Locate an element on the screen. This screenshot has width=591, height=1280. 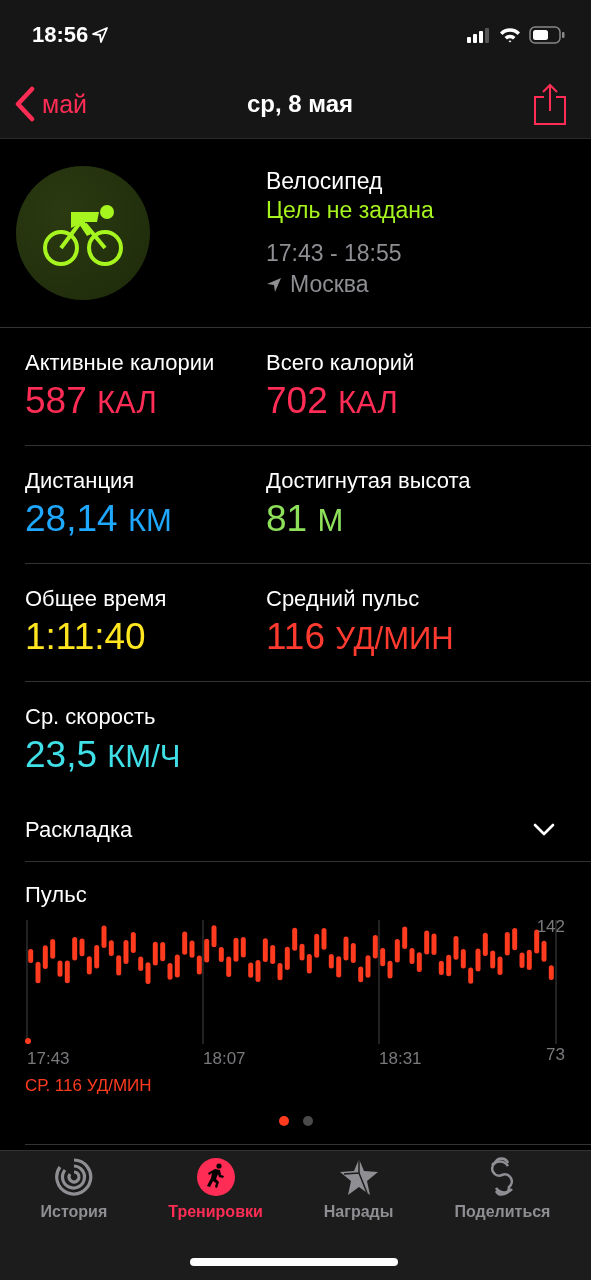
workout-name: Велосипед is located at coordinates (325, 181).